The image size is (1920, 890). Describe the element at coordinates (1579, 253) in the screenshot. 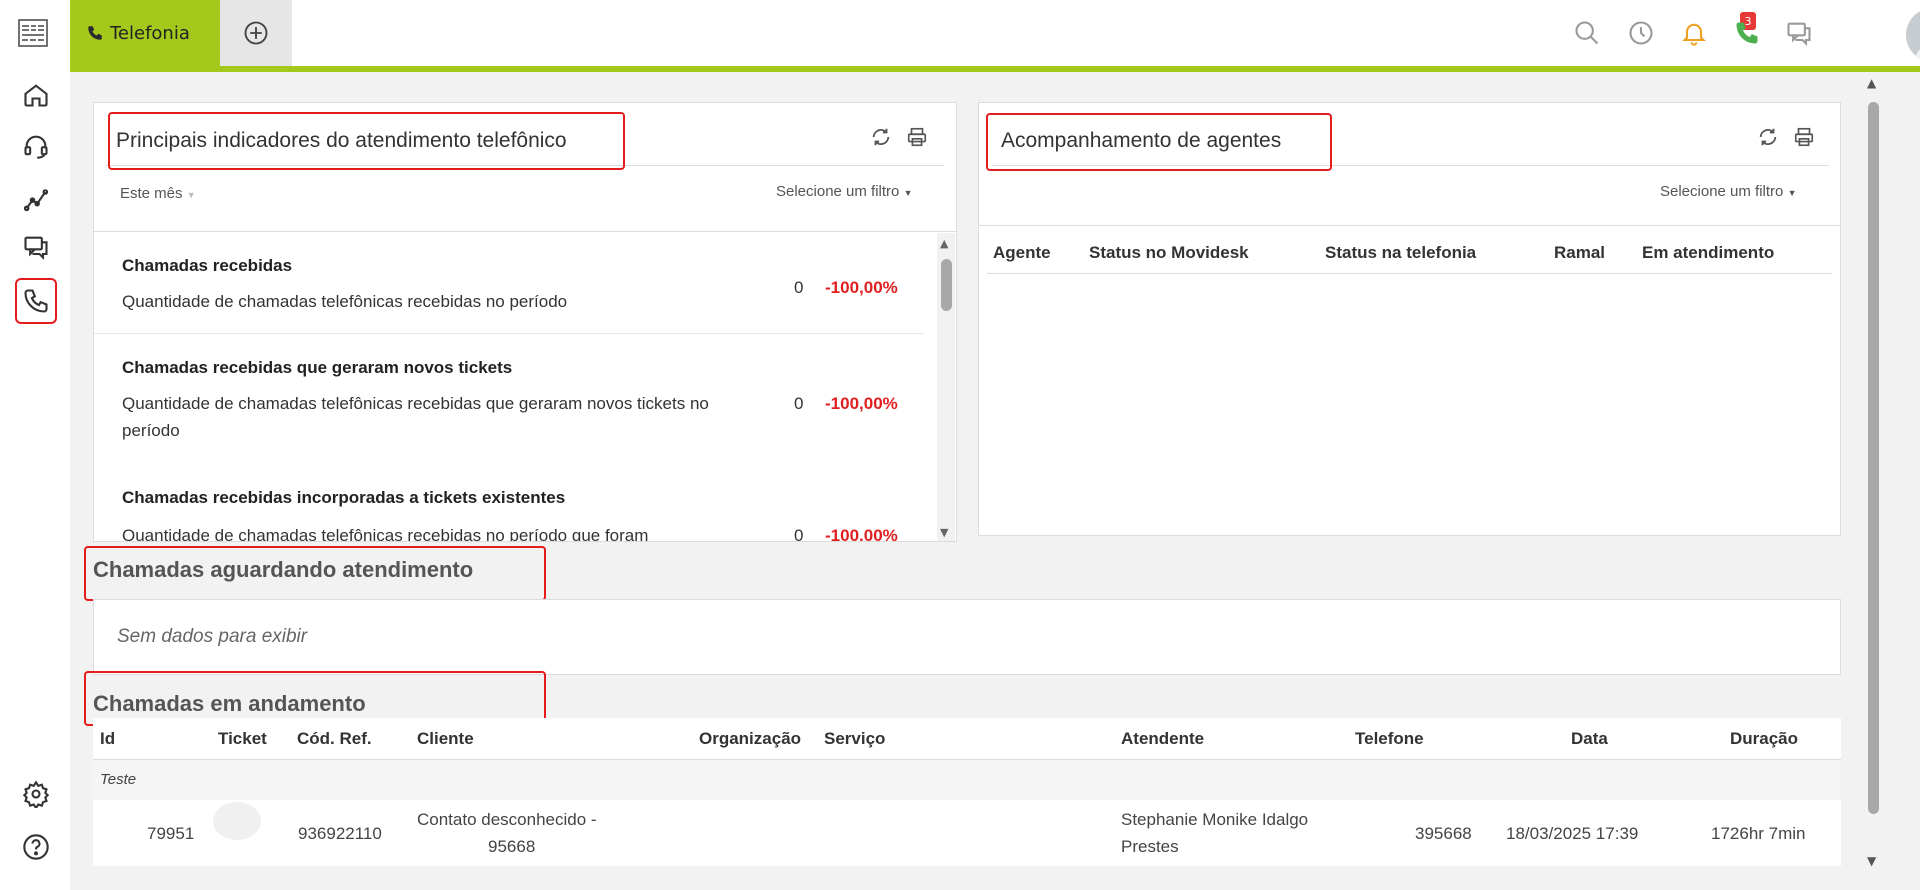

I see `column-header: Ramal` at that location.